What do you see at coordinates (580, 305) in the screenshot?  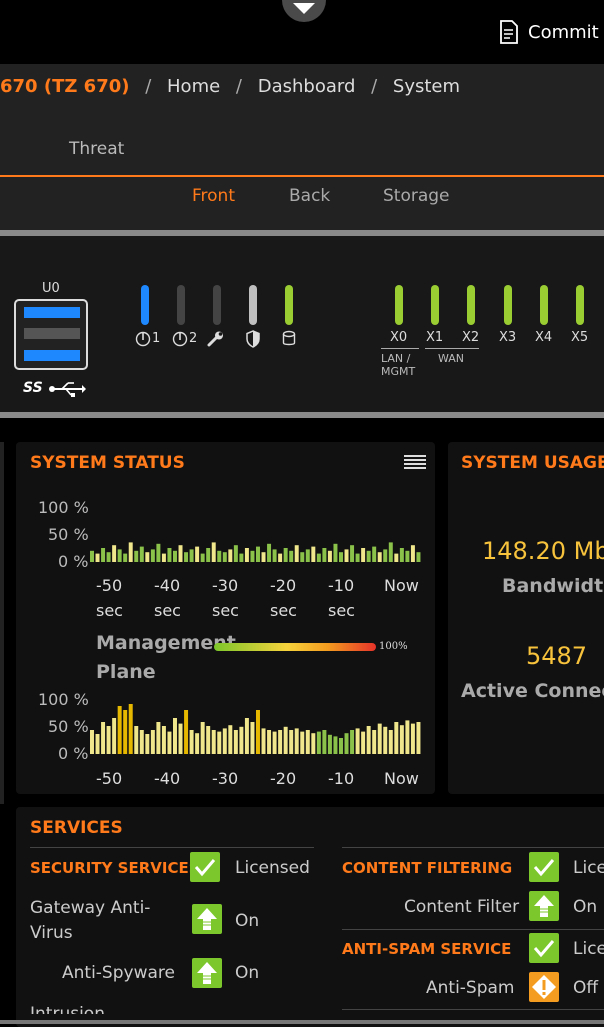 I see `port-led-x5` at bounding box center [580, 305].